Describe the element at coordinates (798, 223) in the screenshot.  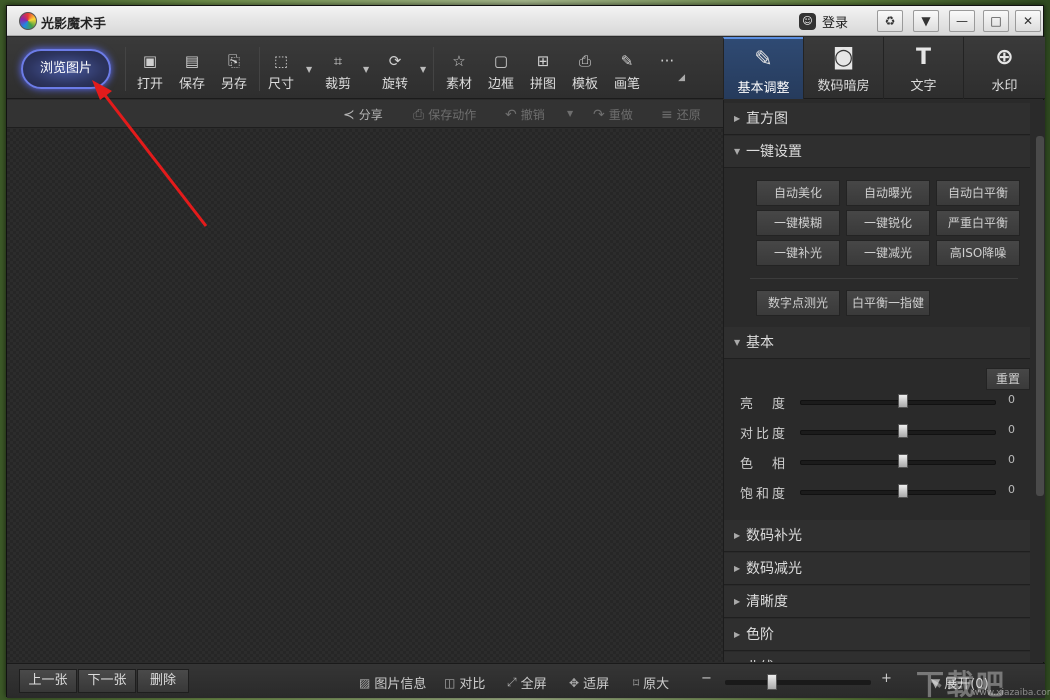
I see `one-click-blur-button: 一键模糊` at that location.